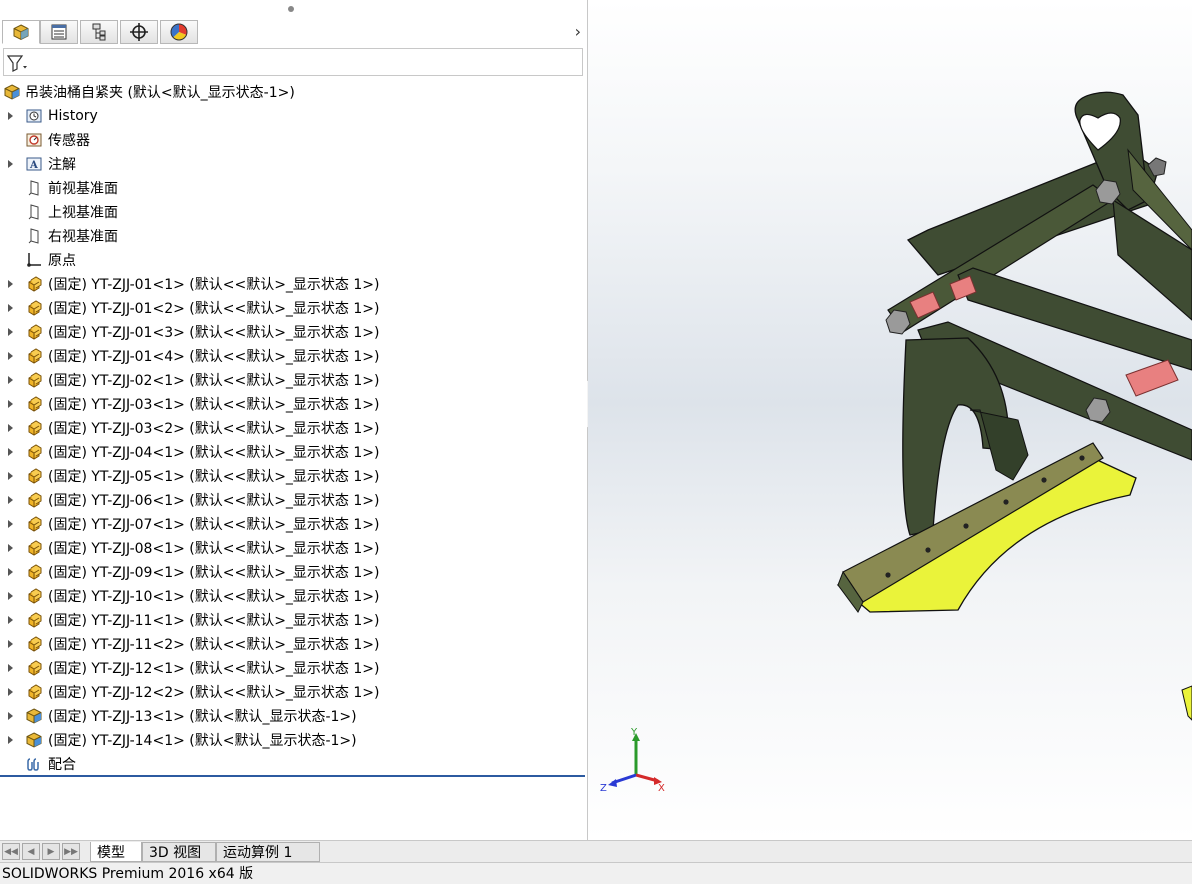 The image size is (1192, 885). What do you see at coordinates (179, 32) in the screenshot?
I see `display-manager-tab` at bounding box center [179, 32].